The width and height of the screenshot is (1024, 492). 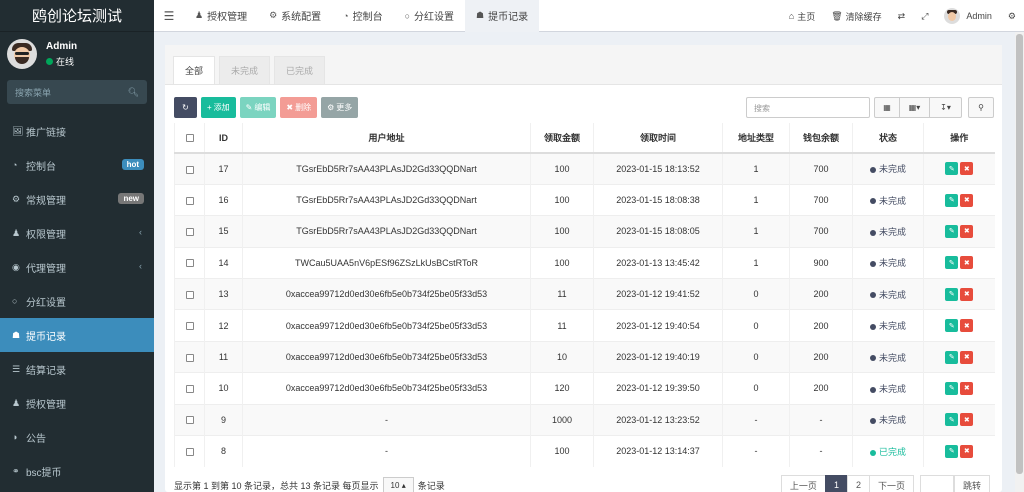 What do you see at coordinates (502, 16) in the screenshot?
I see `top-tab-4: ☗ 提币记录` at bounding box center [502, 16].